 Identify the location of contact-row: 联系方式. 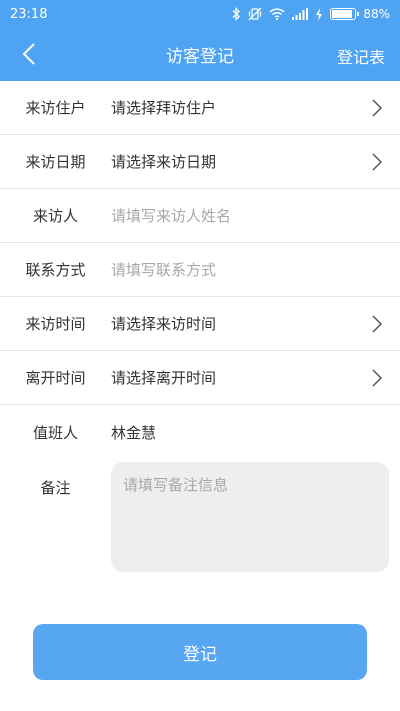
(200, 270).